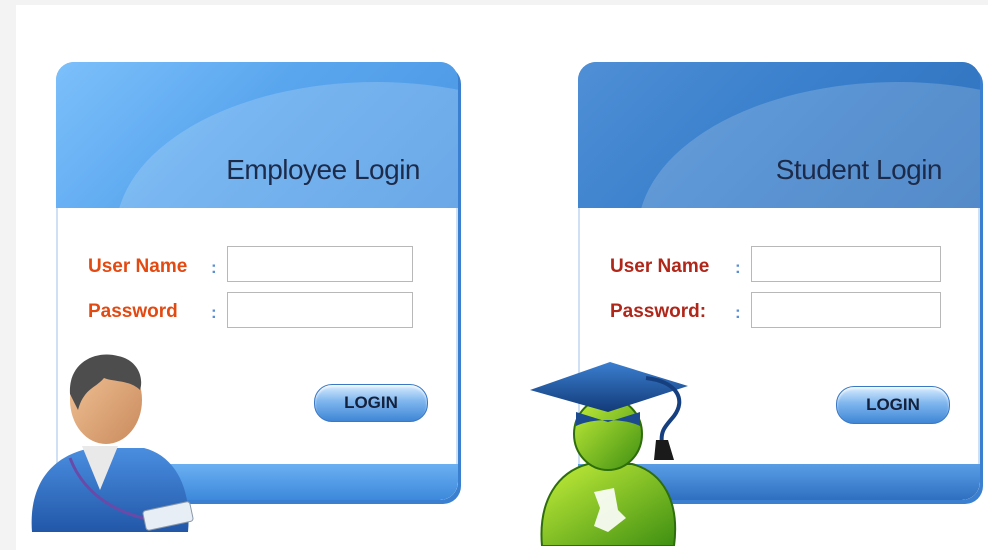  I want to click on employee-username-input, so click(320, 264).